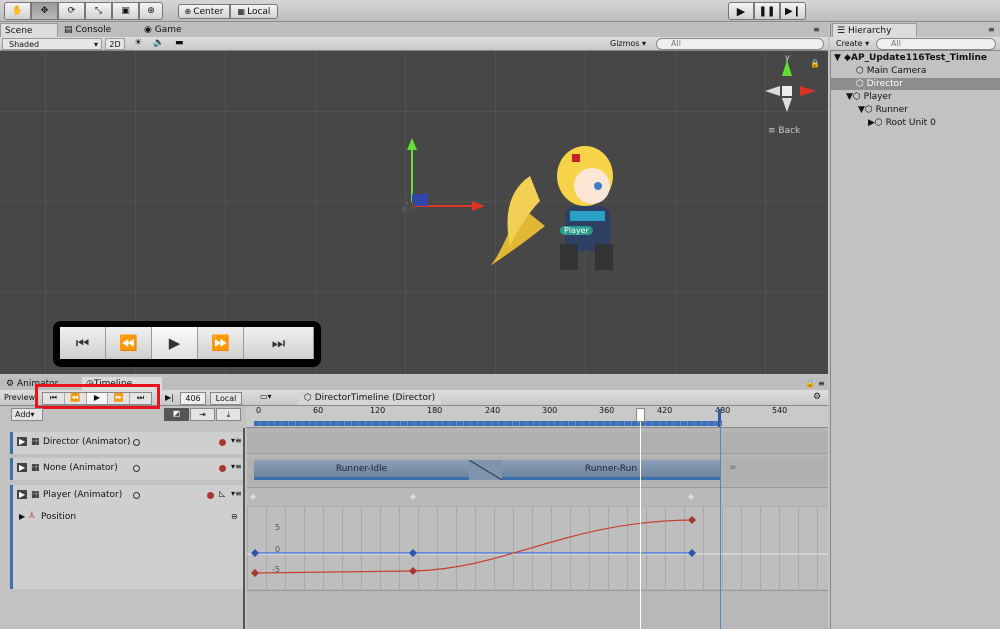 The image size is (1000, 629). Describe the element at coordinates (151, 11) in the screenshot. I see `transform-tool-button: ⊕` at that location.